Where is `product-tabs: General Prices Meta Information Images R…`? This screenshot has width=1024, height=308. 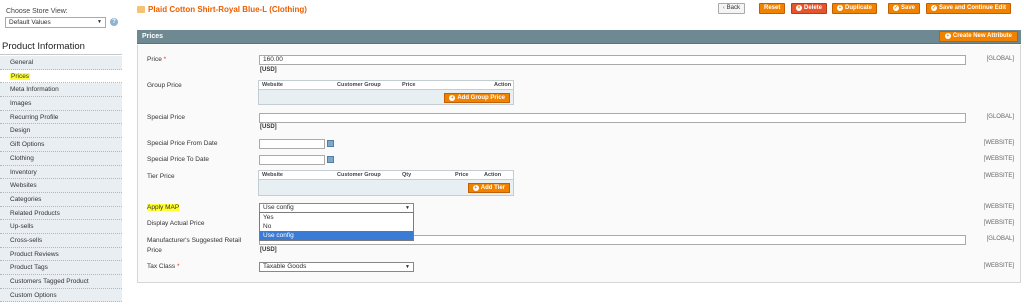
product-tabs: General Prices Meta Information Images R… is located at coordinates (61, 179).